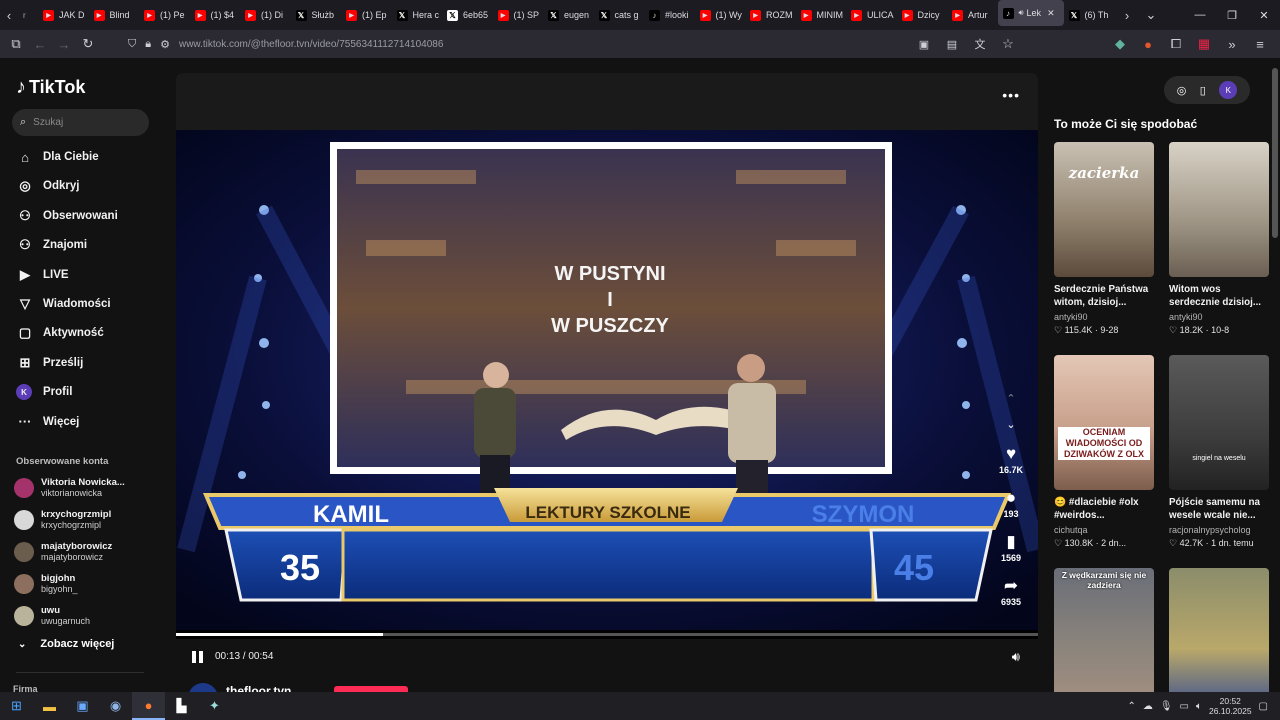 This screenshot has height=720, width=1280. I want to click on steam-icon: ◉, so click(115, 706).